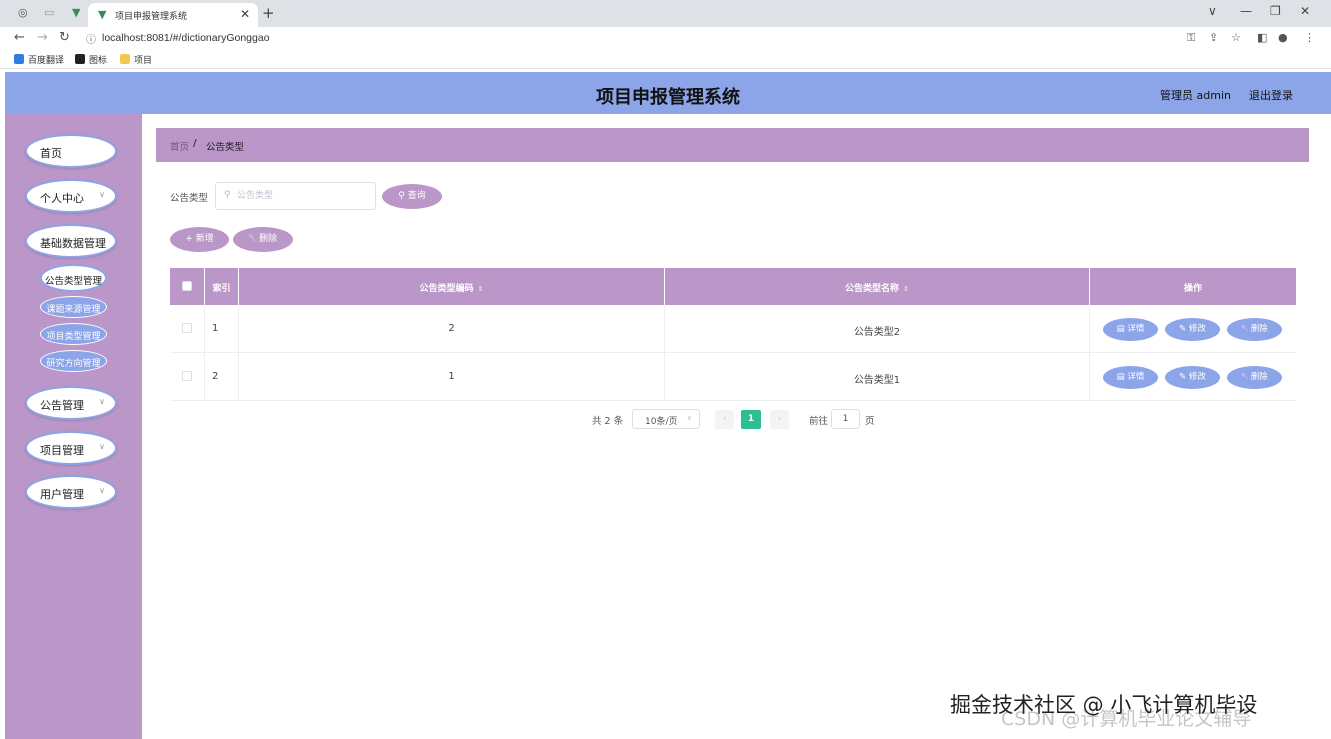  Describe the element at coordinates (62, 198) in the screenshot. I see `sidebar-item-label: 个人中心` at that location.